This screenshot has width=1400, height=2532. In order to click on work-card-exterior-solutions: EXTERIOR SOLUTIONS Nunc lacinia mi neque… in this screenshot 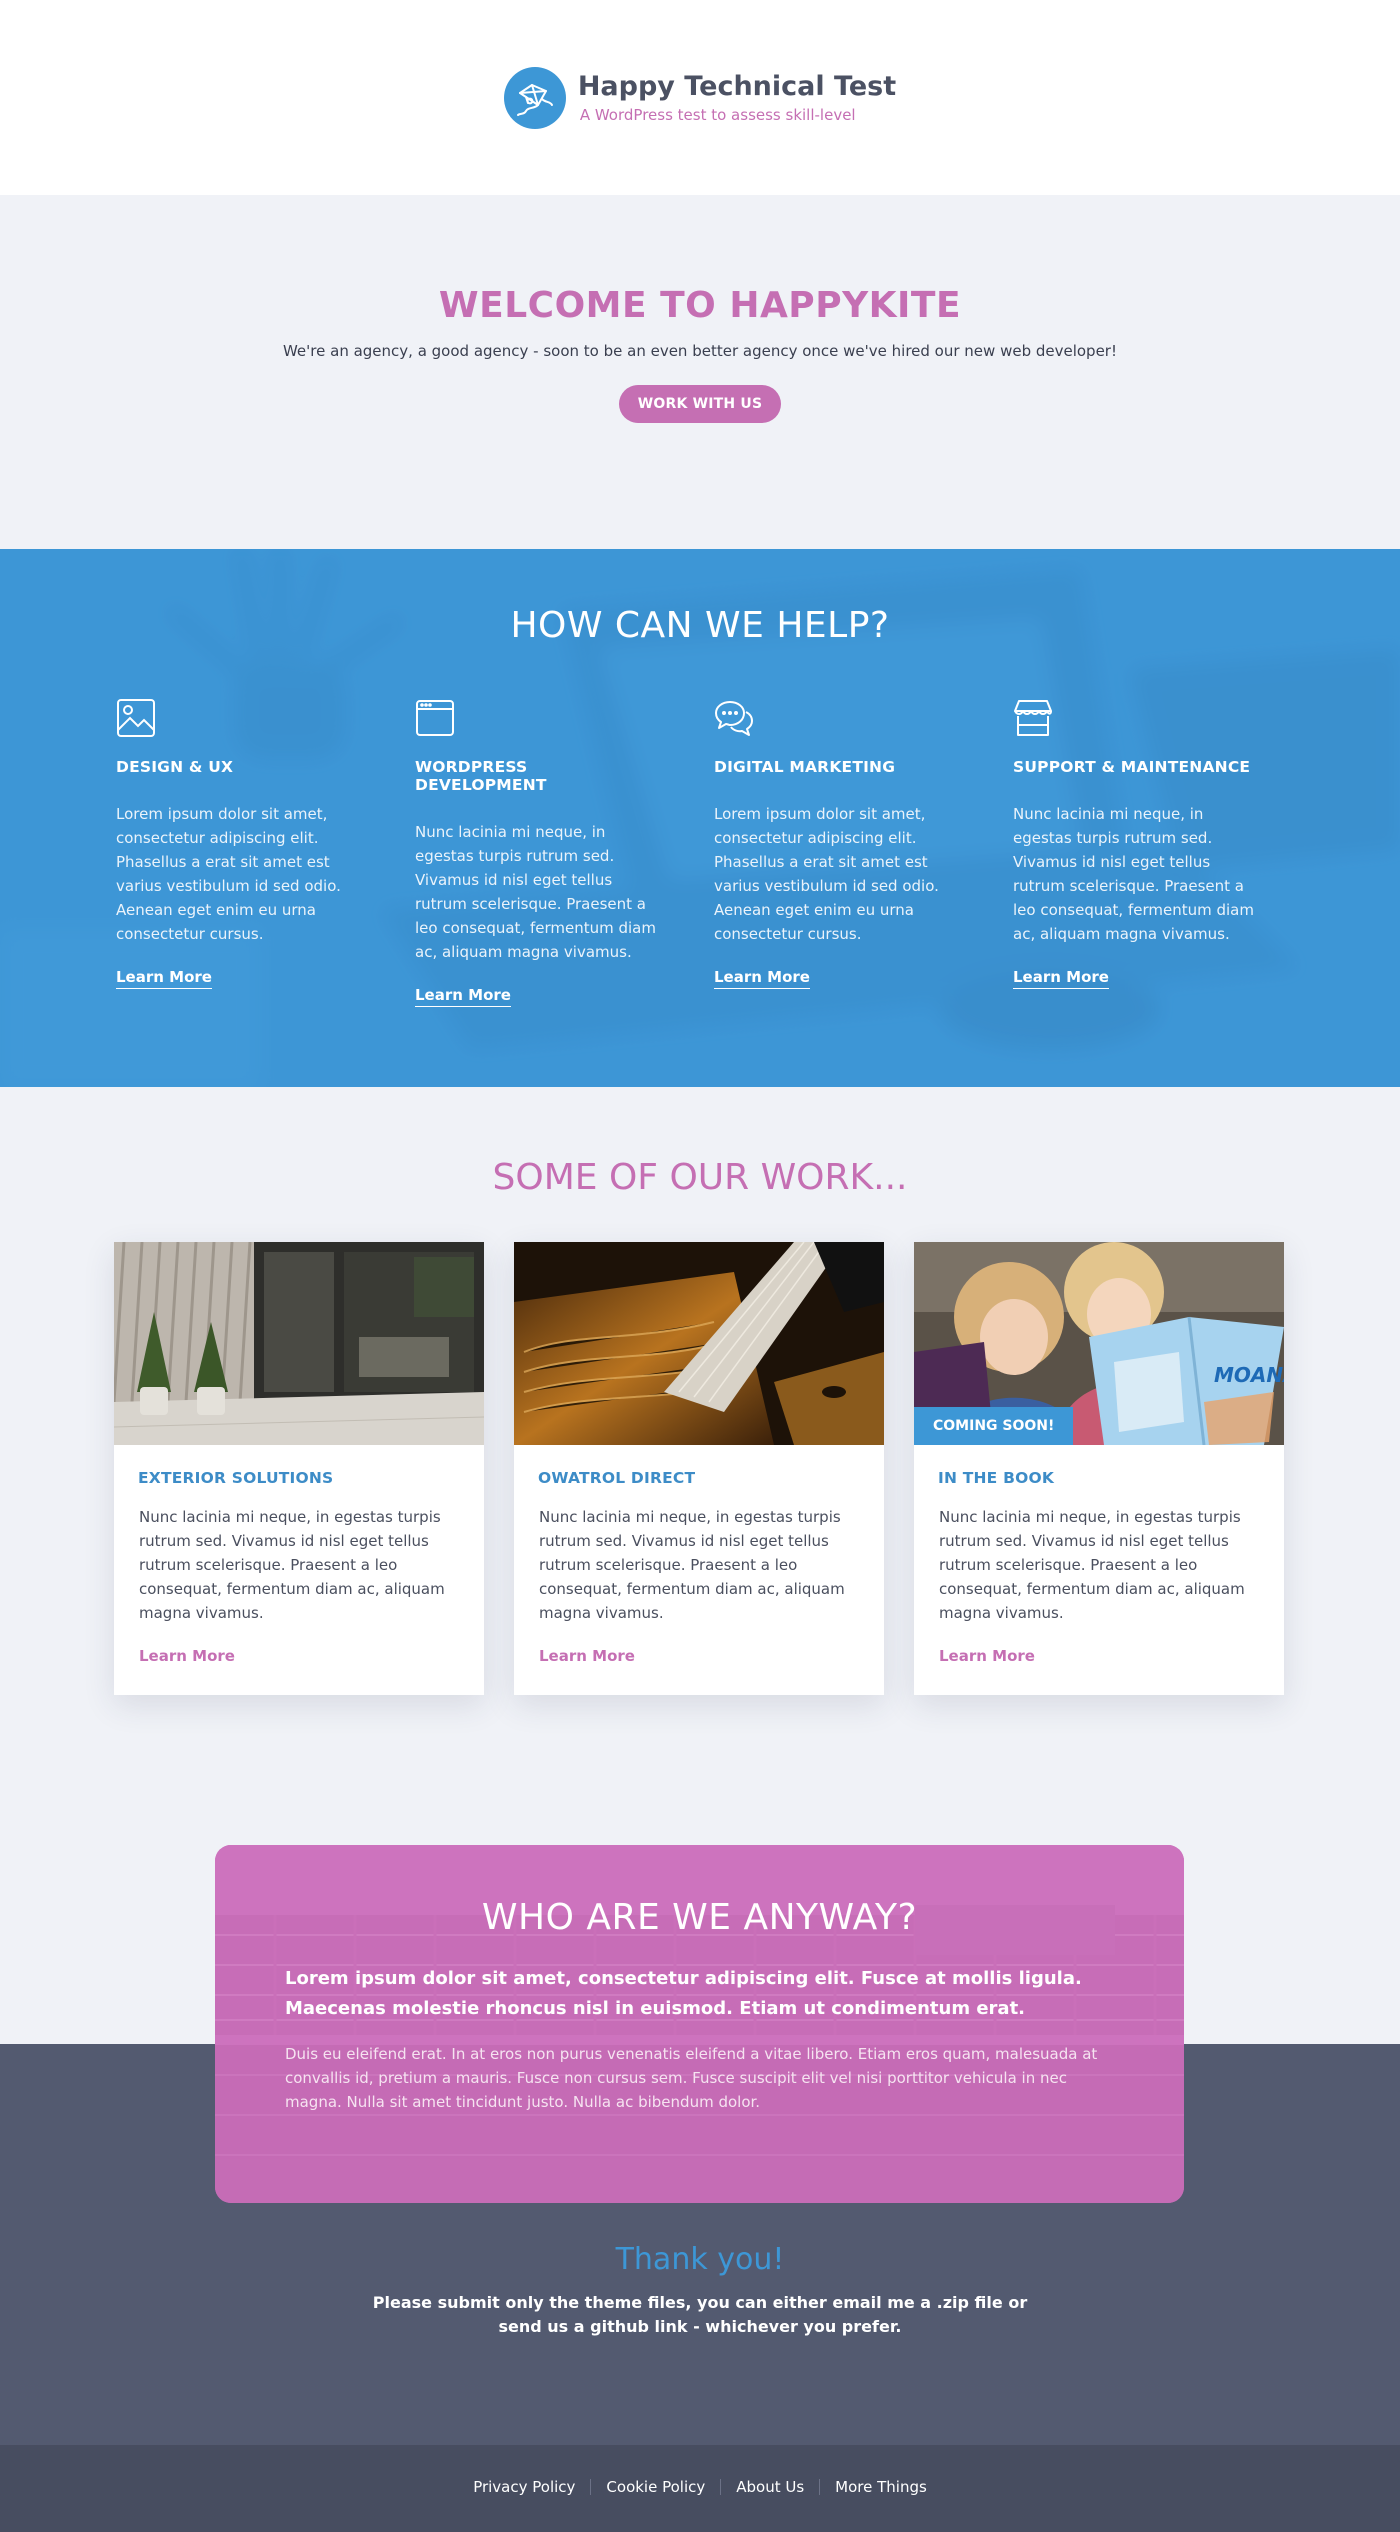, I will do `click(299, 1468)`.